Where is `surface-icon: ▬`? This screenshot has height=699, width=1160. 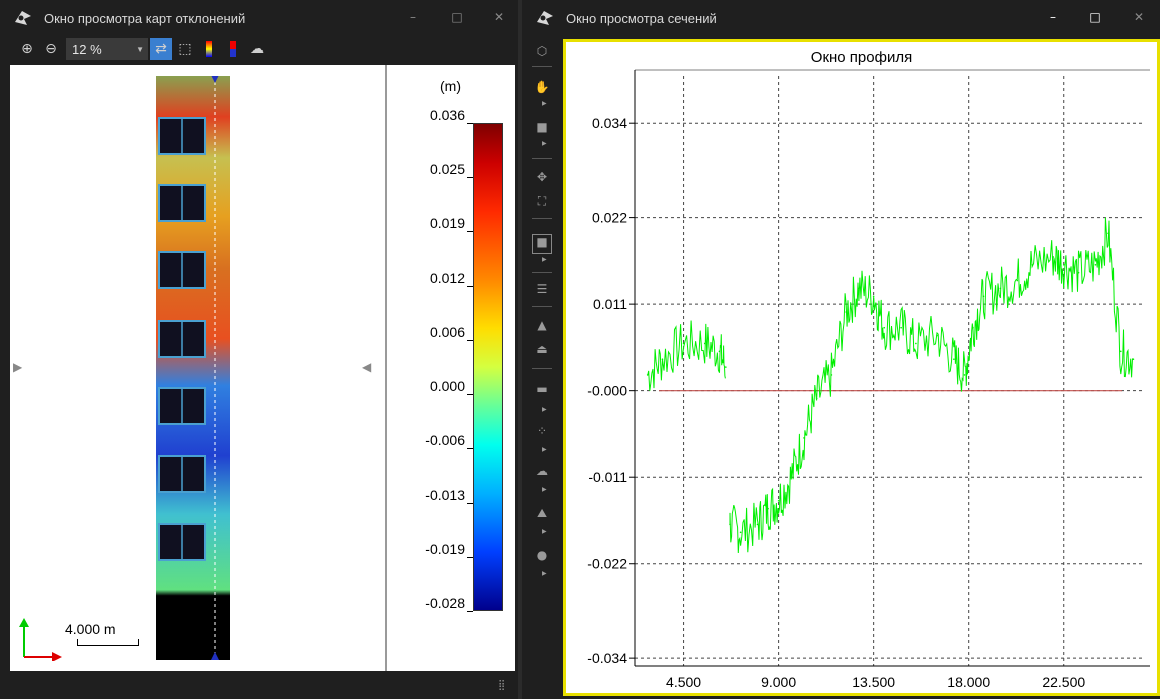
surface-icon: ▬ is located at coordinates (542, 389).